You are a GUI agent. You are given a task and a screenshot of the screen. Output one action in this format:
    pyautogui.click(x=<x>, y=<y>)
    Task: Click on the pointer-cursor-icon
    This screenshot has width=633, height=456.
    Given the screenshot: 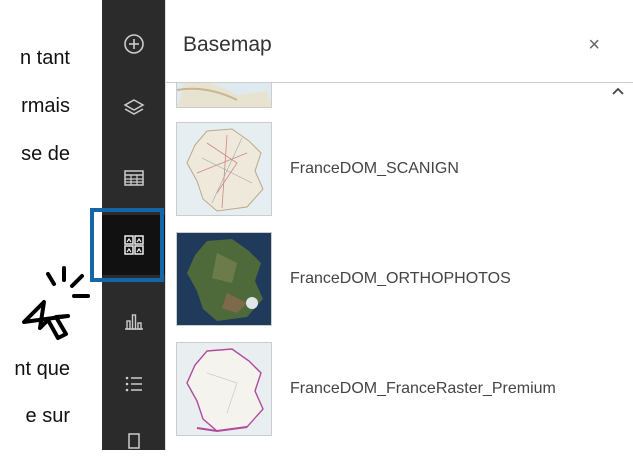 What is the action you would take?
    pyautogui.click(x=56, y=303)
    